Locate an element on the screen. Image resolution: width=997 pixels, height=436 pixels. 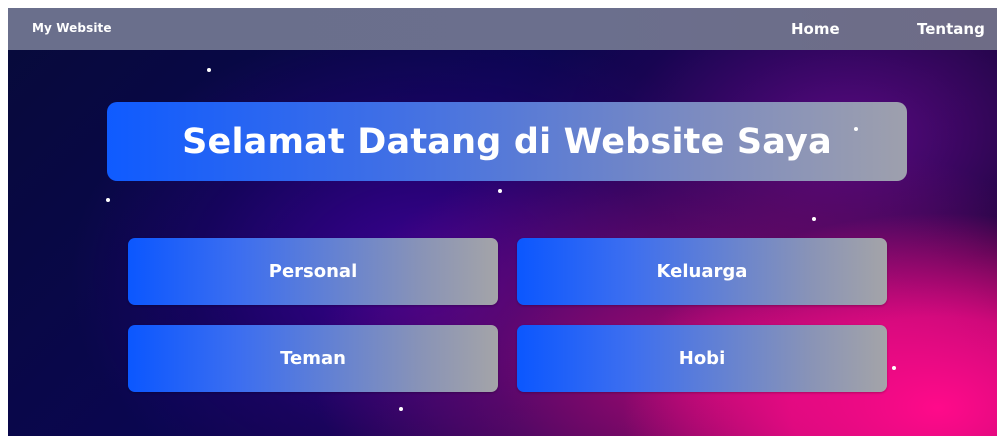
card-label: Teman is located at coordinates (313, 358).